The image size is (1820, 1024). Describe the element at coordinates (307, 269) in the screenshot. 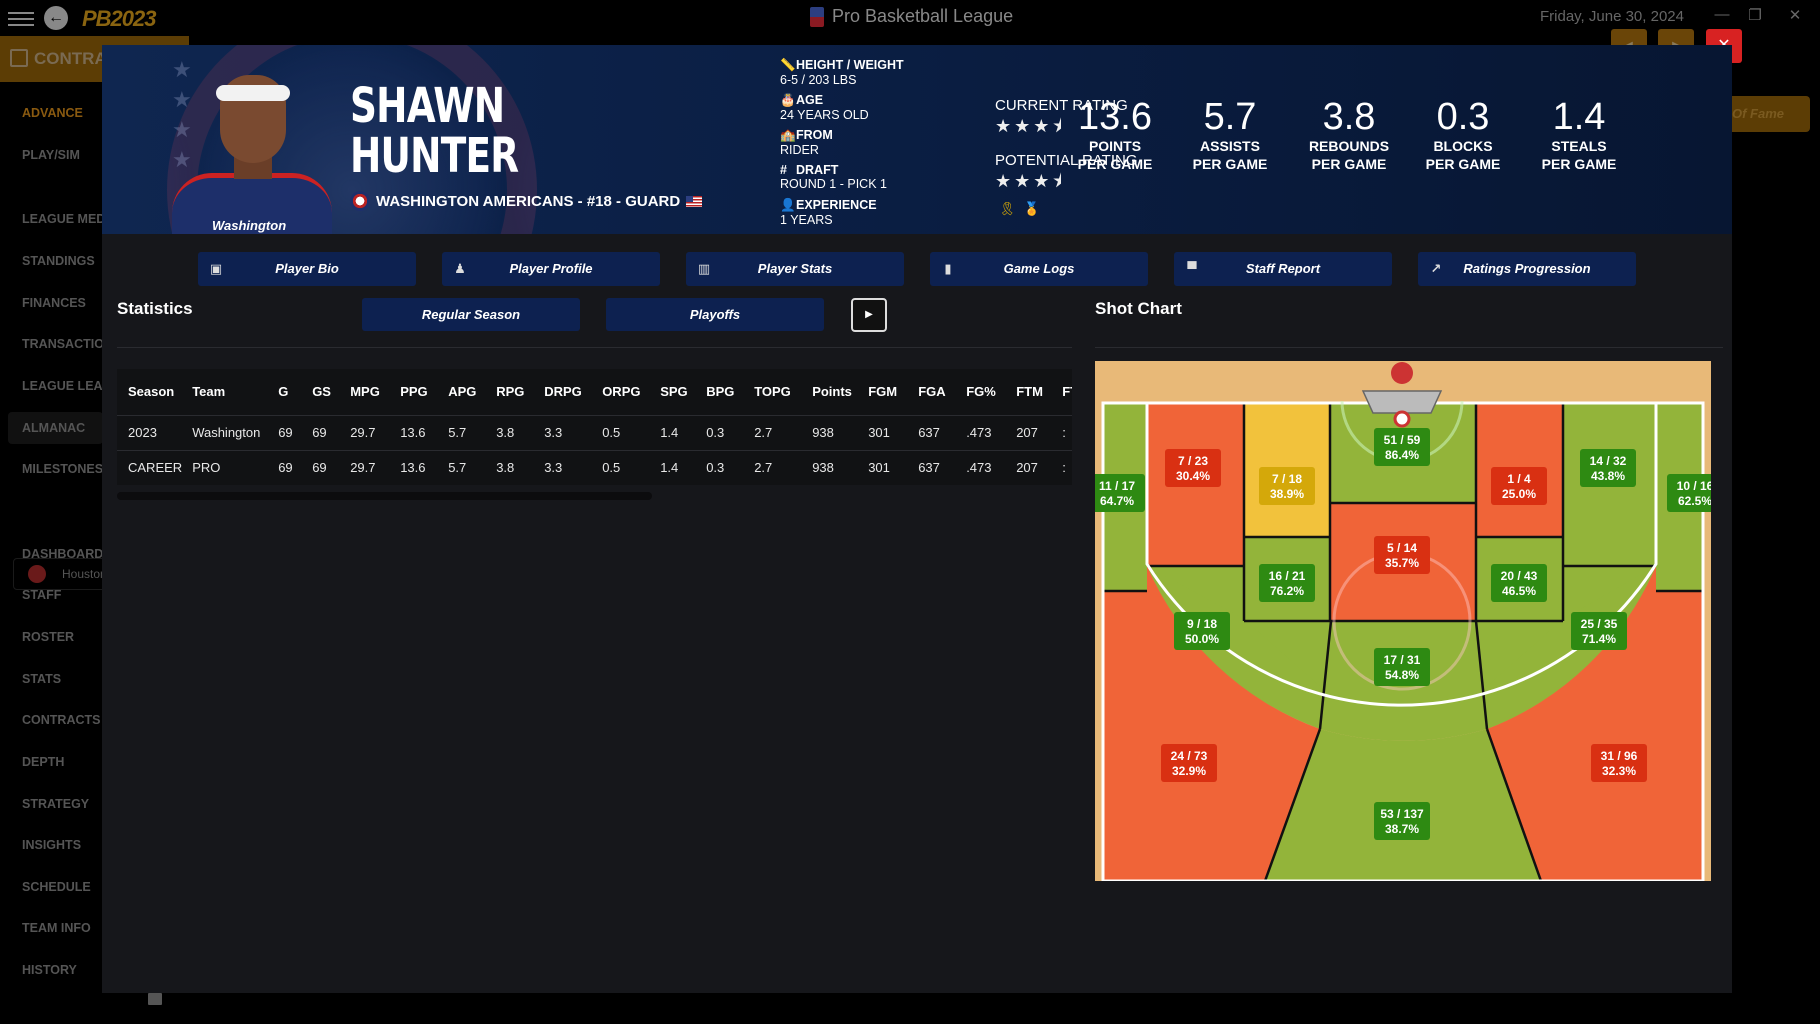

I see `tab-player-bio: ▣ Player Bio` at that location.